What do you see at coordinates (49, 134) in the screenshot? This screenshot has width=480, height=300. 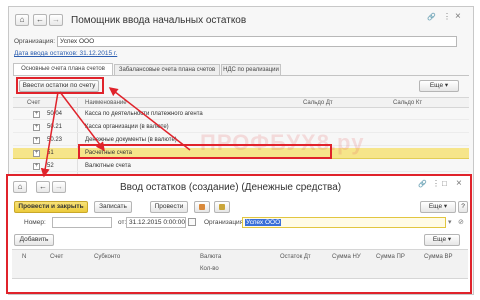 I see `arrow-to-dialog` at bounding box center [49, 134].